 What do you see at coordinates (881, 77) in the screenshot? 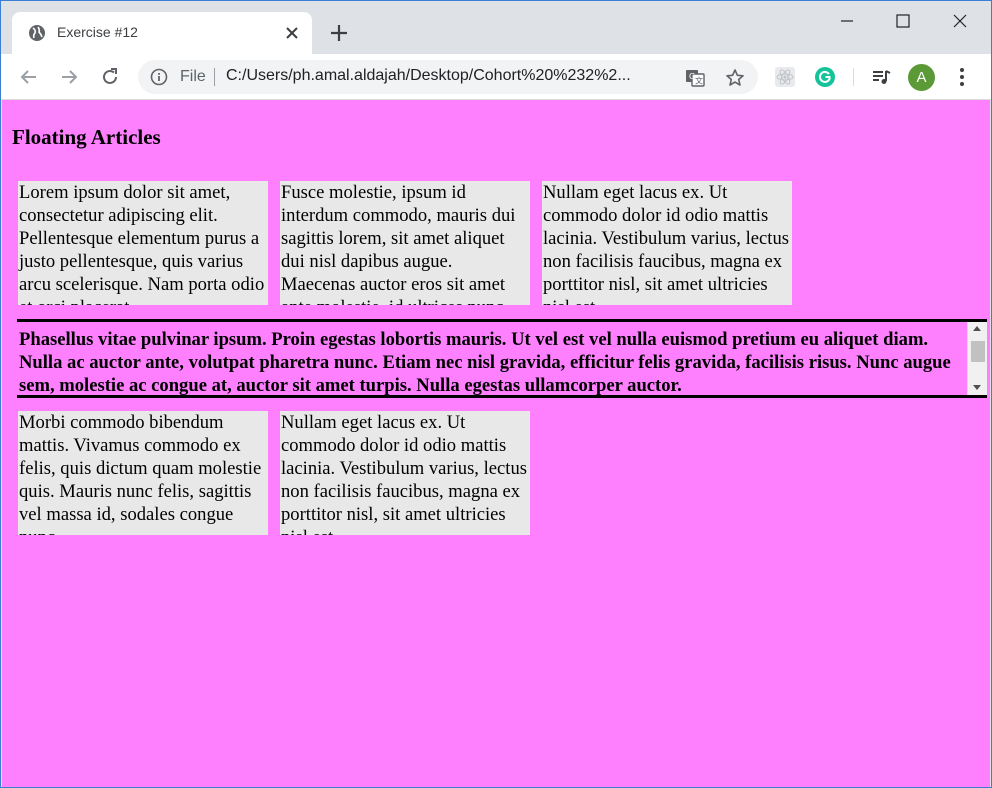
I see `media-control-icon` at bounding box center [881, 77].